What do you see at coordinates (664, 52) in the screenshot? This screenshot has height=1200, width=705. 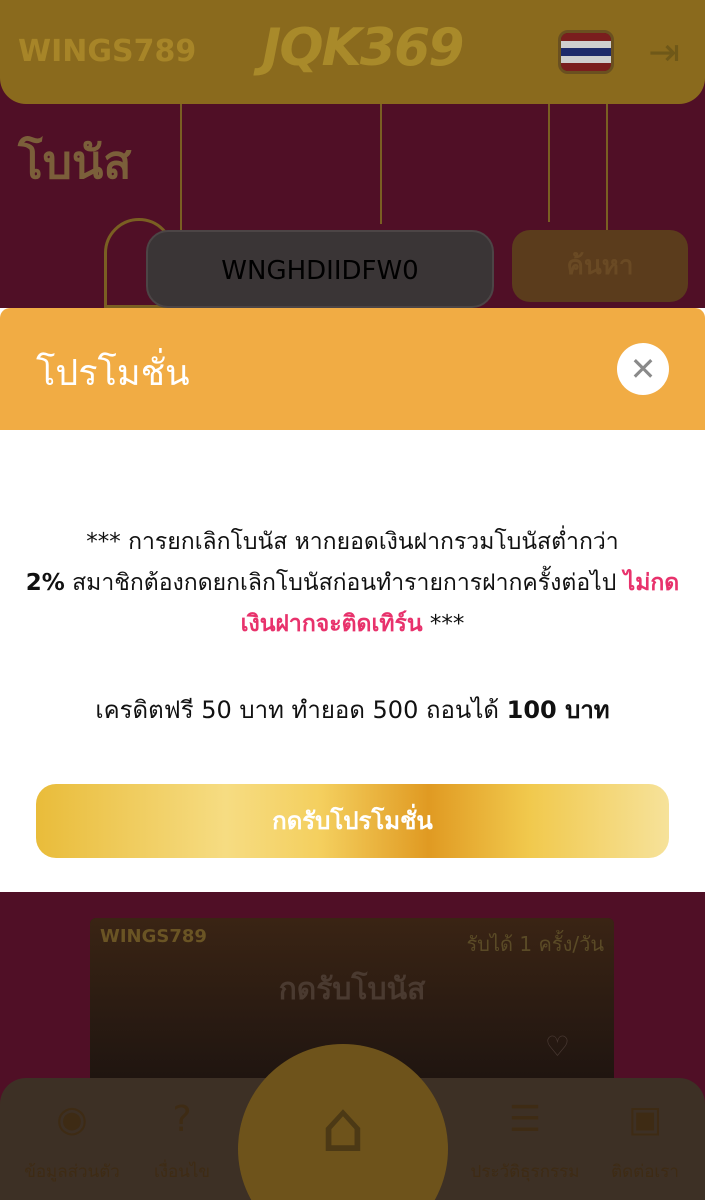 I see `logout-icon: ⇥` at bounding box center [664, 52].